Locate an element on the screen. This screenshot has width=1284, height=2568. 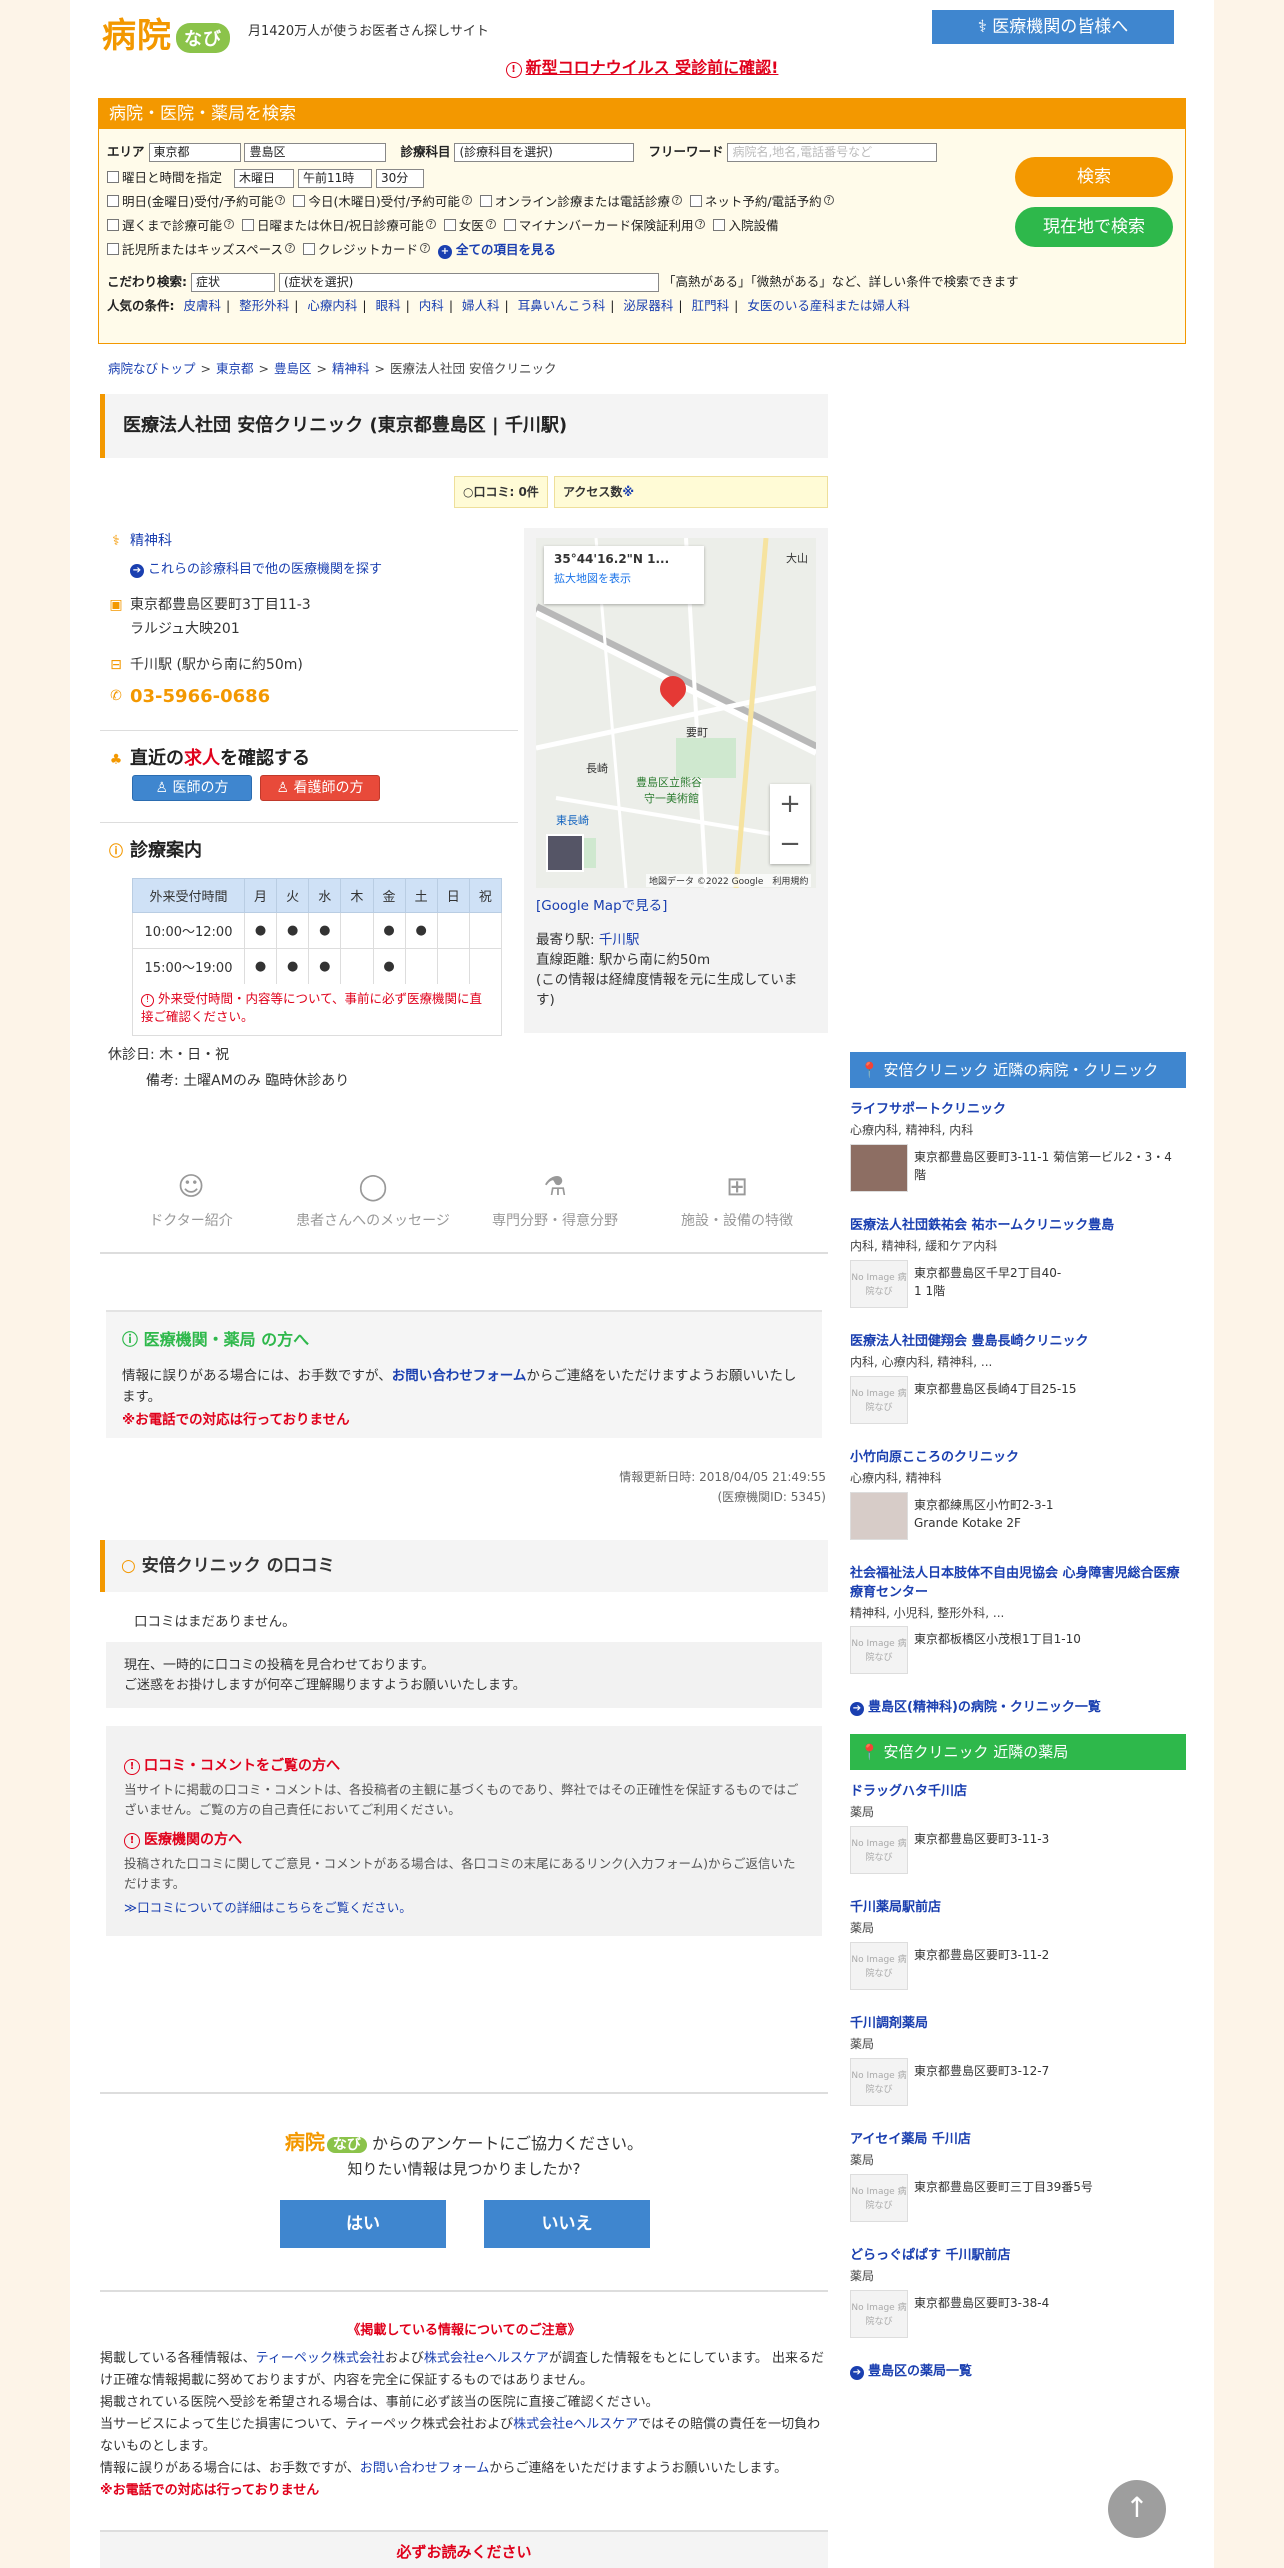
review-details-link: ≫口コミについての詳細はこちらをご覧ください。 is located at coordinates (268, 1907).